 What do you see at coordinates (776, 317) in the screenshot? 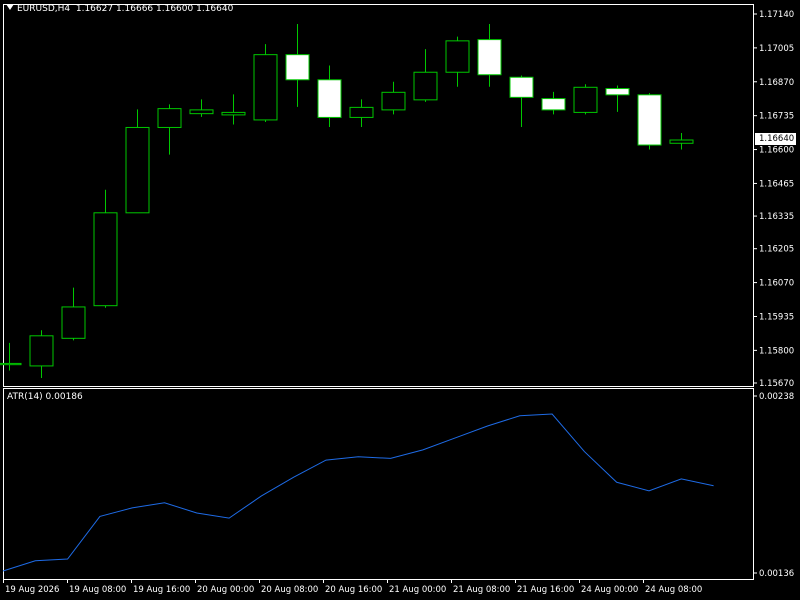
I see `price-tick-label: 1.15935` at bounding box center [776, 317].